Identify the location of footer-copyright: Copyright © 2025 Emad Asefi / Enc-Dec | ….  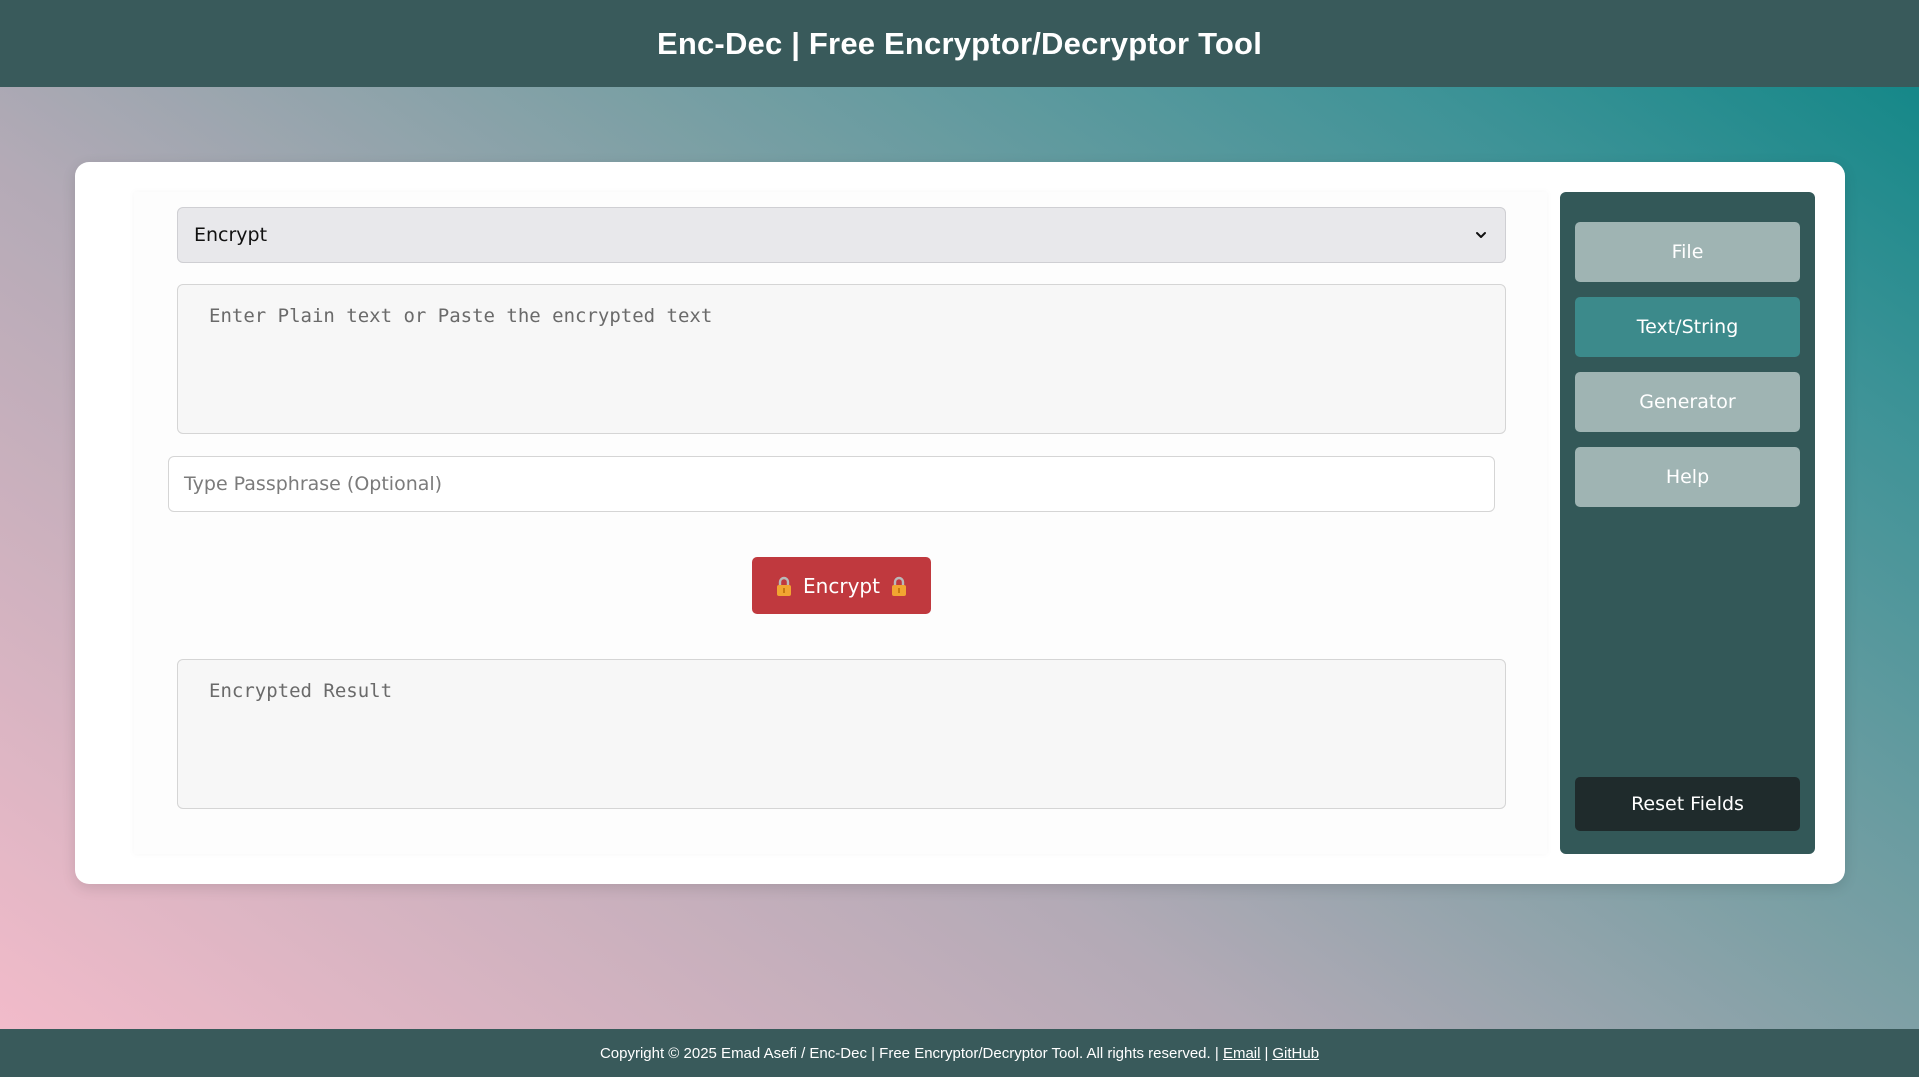
(909, 1053).